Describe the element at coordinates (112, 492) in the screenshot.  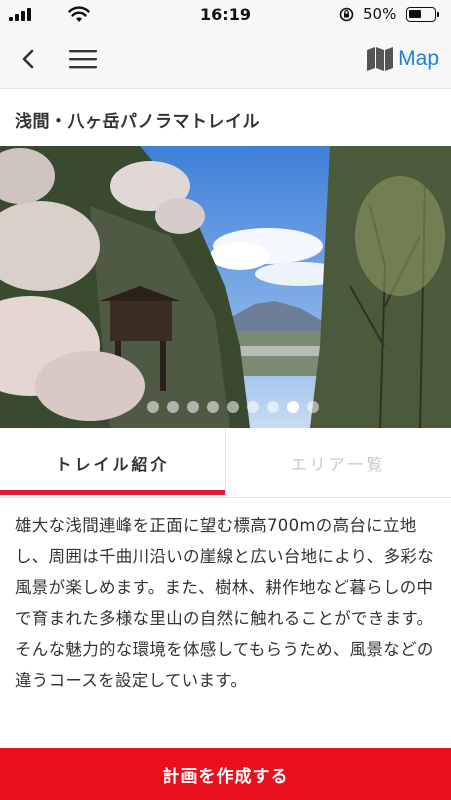
I see `active-tab-indicator` at that location.